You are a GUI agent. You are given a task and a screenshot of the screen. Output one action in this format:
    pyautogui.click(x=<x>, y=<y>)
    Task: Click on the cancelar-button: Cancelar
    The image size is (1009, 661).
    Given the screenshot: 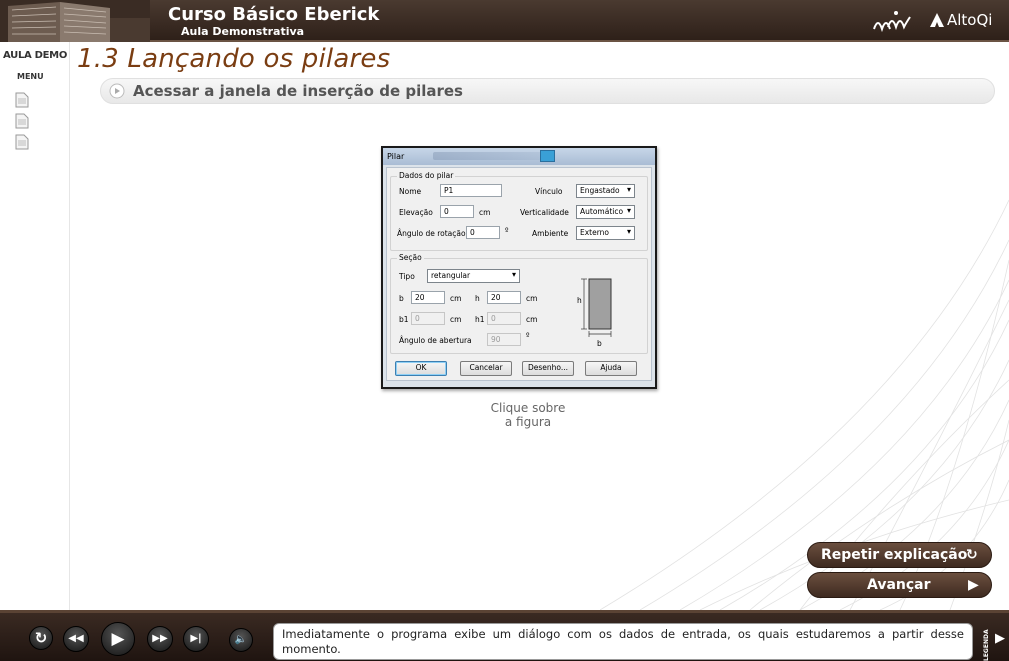 What is the action you would take?
    pyautogui.click(x=486, y=368)
    